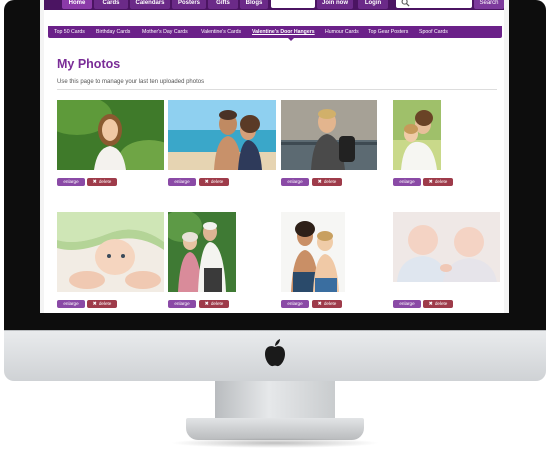  Describe the element at coordinates (489, 4) in the screenshot. I see `search-button: Search` at that location.